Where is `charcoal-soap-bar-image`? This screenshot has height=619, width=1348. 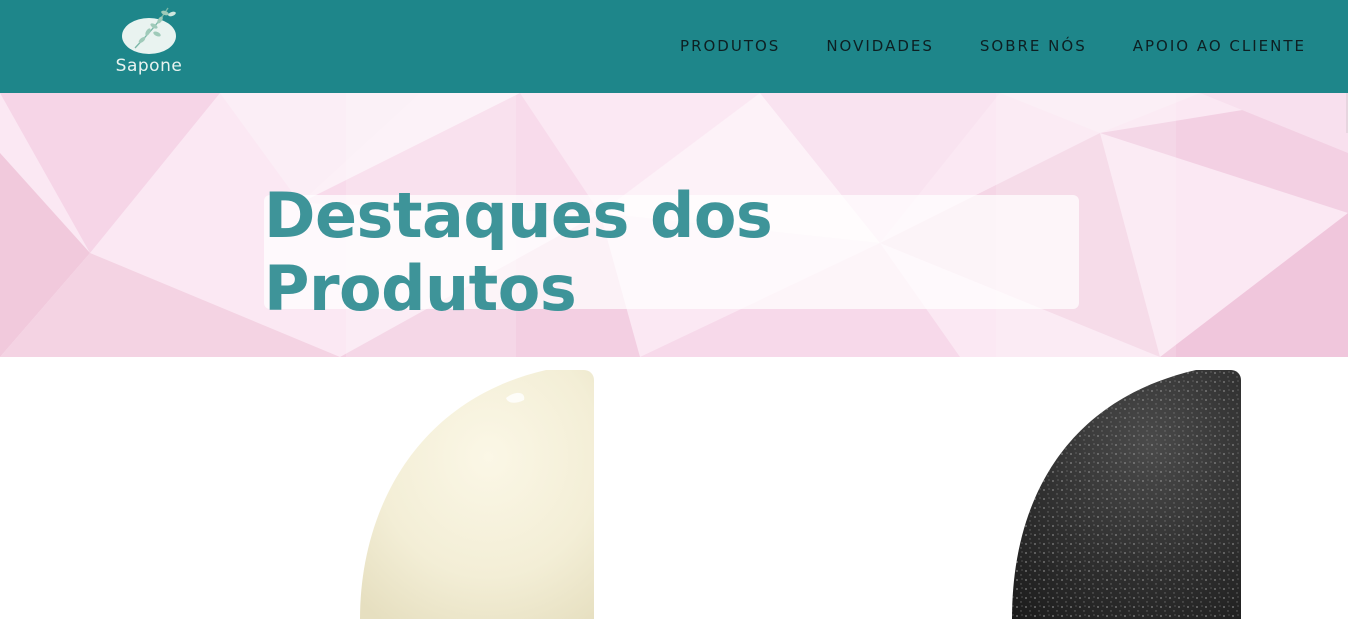 charcoal-soap-bar-image is located at coordinates (1123, 494).